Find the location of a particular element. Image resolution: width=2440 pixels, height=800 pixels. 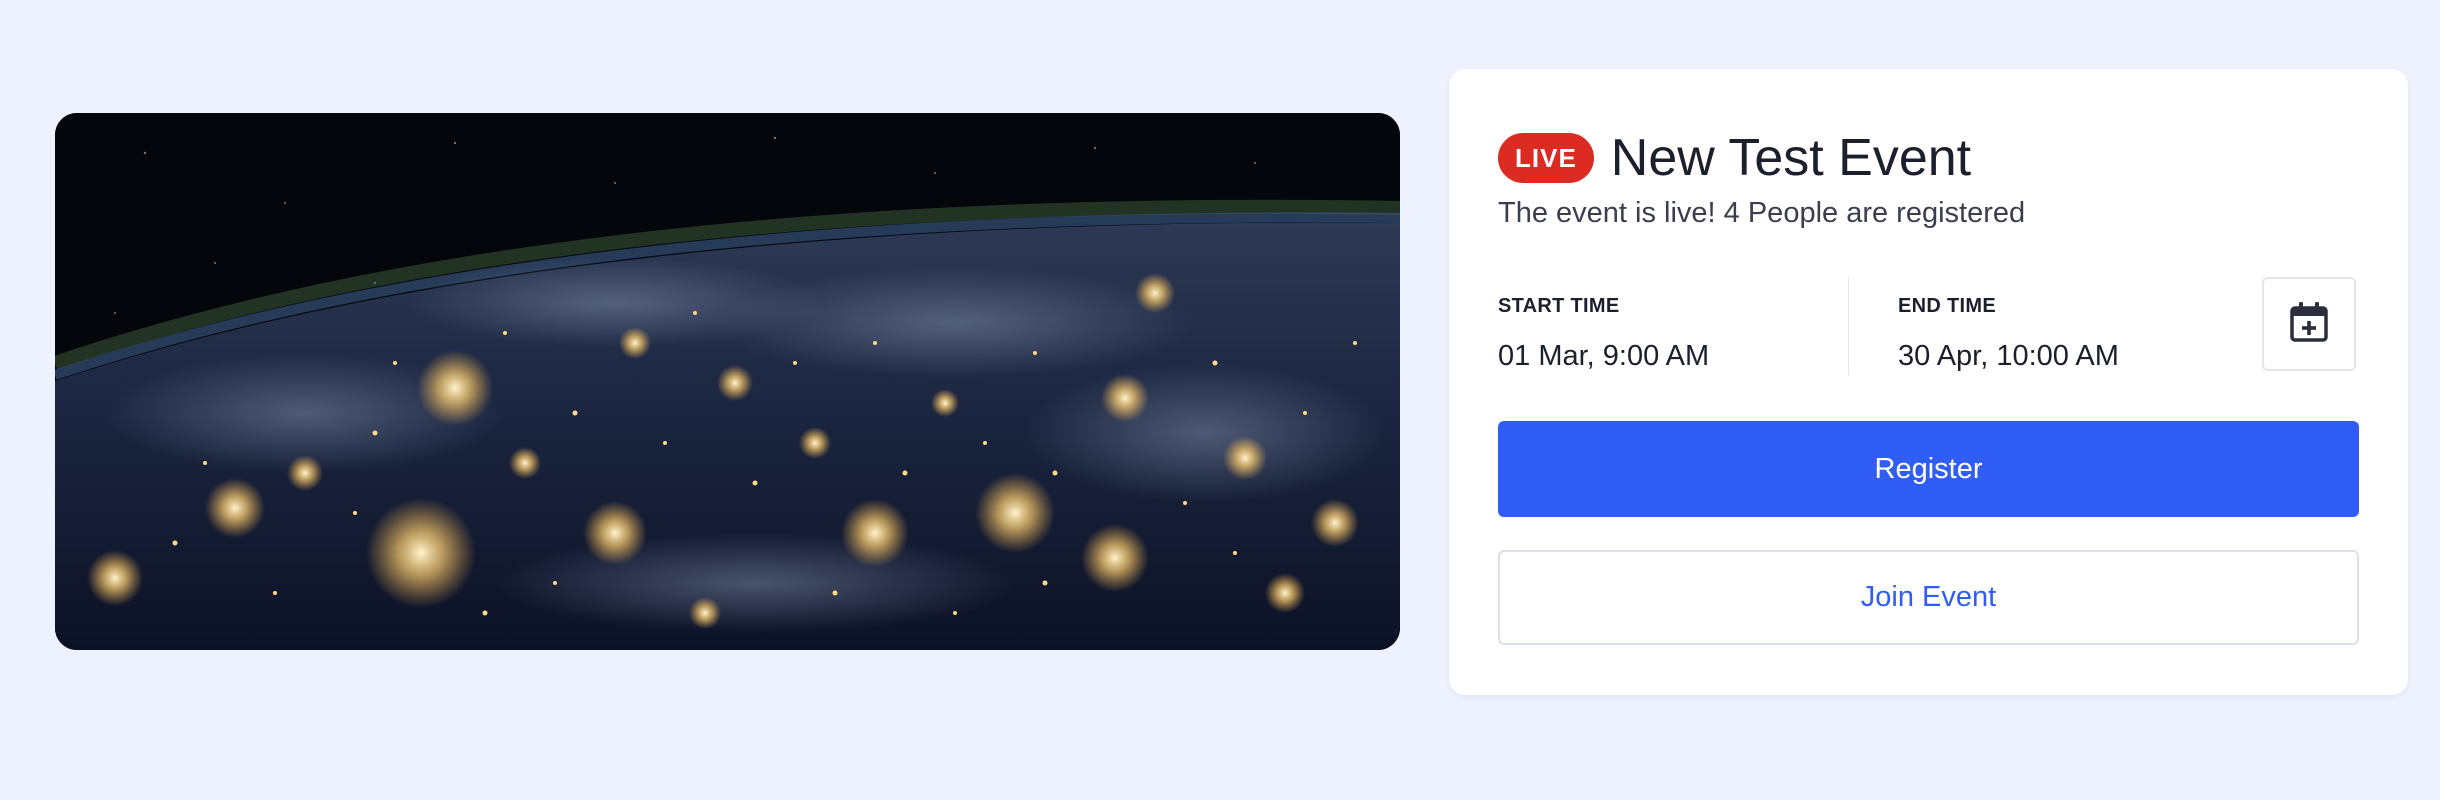

event-header: LIVE New Test Event is located at coordinates (1734, 158).